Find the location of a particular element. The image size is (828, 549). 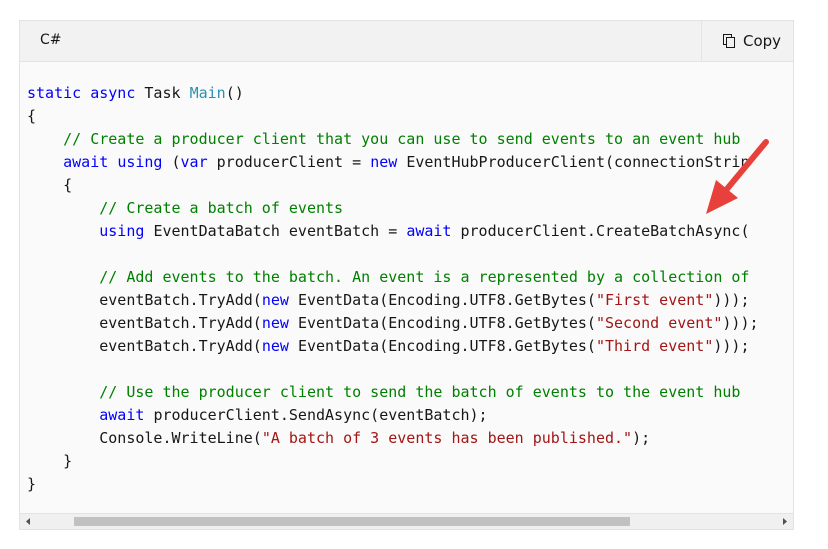

copy-icon is located at coordinates (729, 41).